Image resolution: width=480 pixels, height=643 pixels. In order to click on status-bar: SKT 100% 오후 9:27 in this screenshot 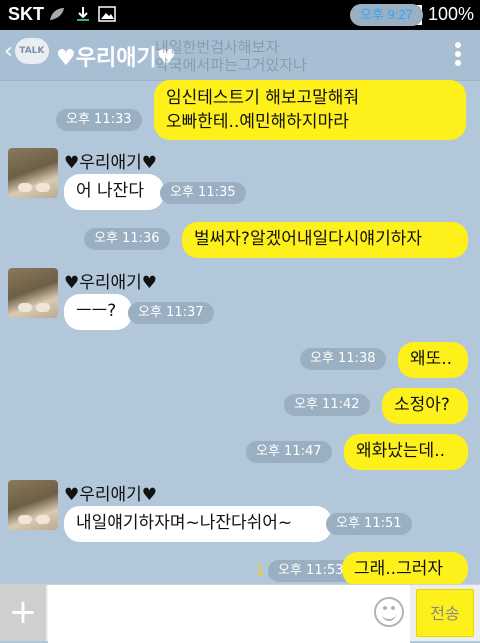, I will do `click(240, 15)`.